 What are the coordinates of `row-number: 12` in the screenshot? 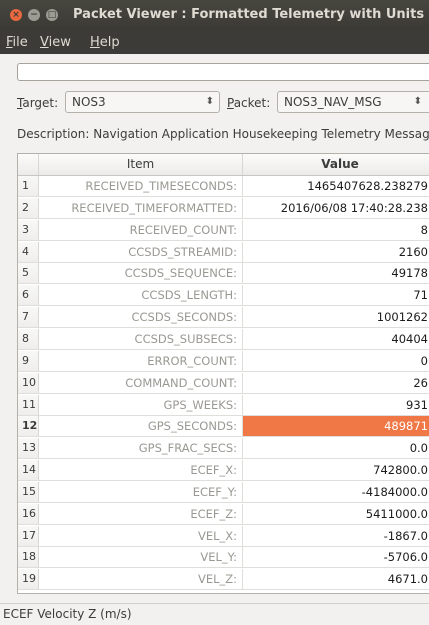 It's located at (28, 426).